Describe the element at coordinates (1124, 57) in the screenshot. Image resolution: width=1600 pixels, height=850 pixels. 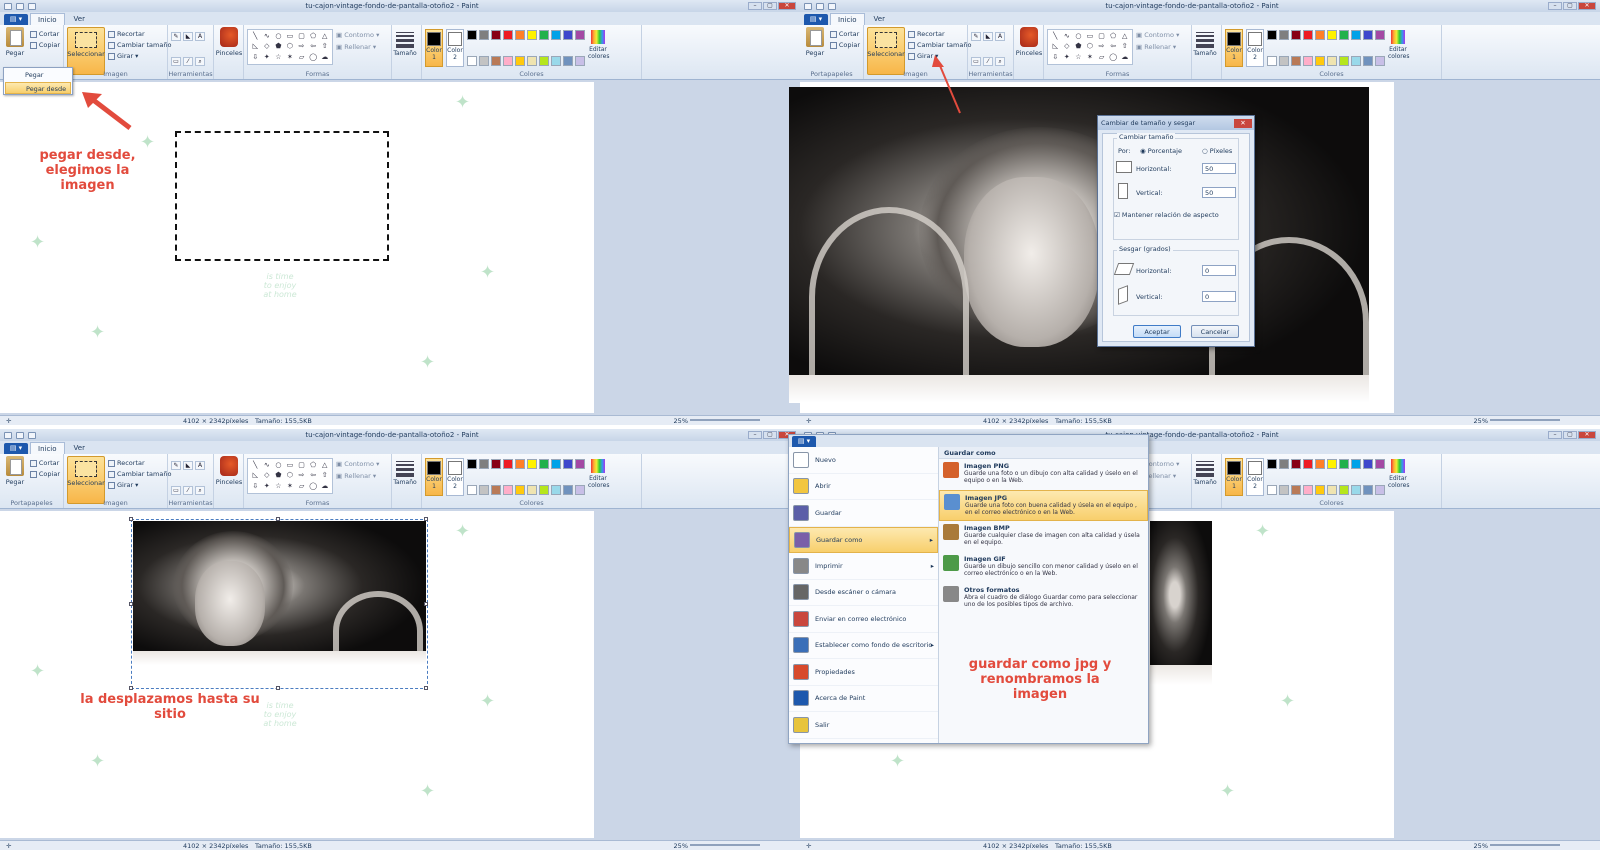
I see `cloud-callout-shape-icon: ☁` at that location.